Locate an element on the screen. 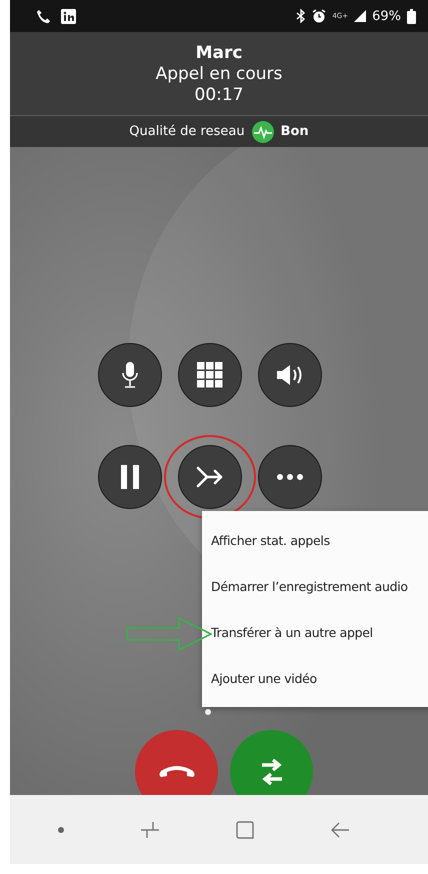 The width and height of the screenshot is (428, 874). home-icon is located at coordinates (245, 829).